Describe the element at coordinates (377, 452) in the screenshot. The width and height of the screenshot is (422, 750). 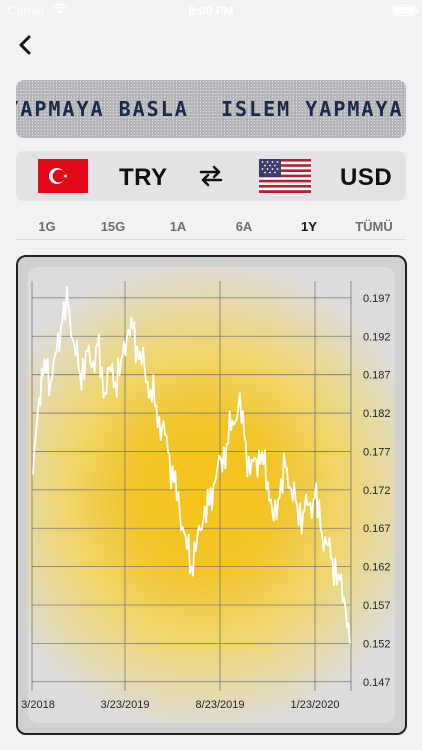
I see `y-tick-label: 0.177` at that location.